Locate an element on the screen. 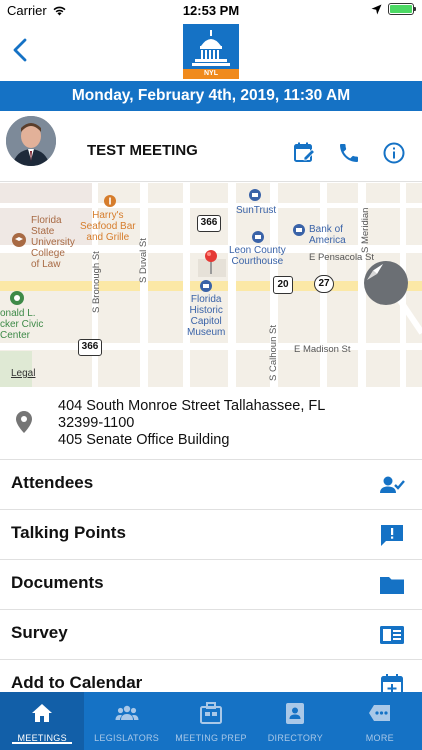  museum-icon is located at coordinates (206, 286).